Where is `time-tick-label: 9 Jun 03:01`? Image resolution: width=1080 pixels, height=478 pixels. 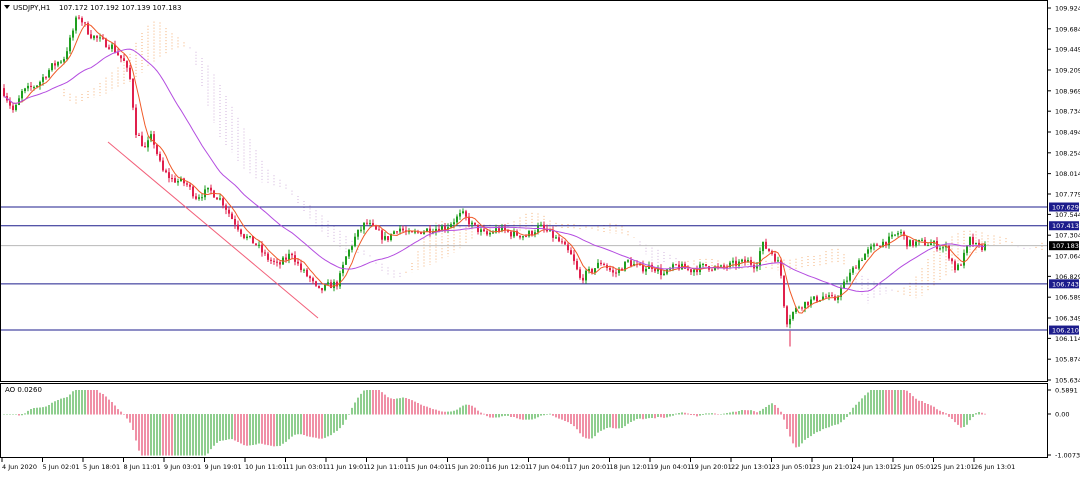 time-tick-label: 9 Jun 03:01 is located at coordinates (182, 467).